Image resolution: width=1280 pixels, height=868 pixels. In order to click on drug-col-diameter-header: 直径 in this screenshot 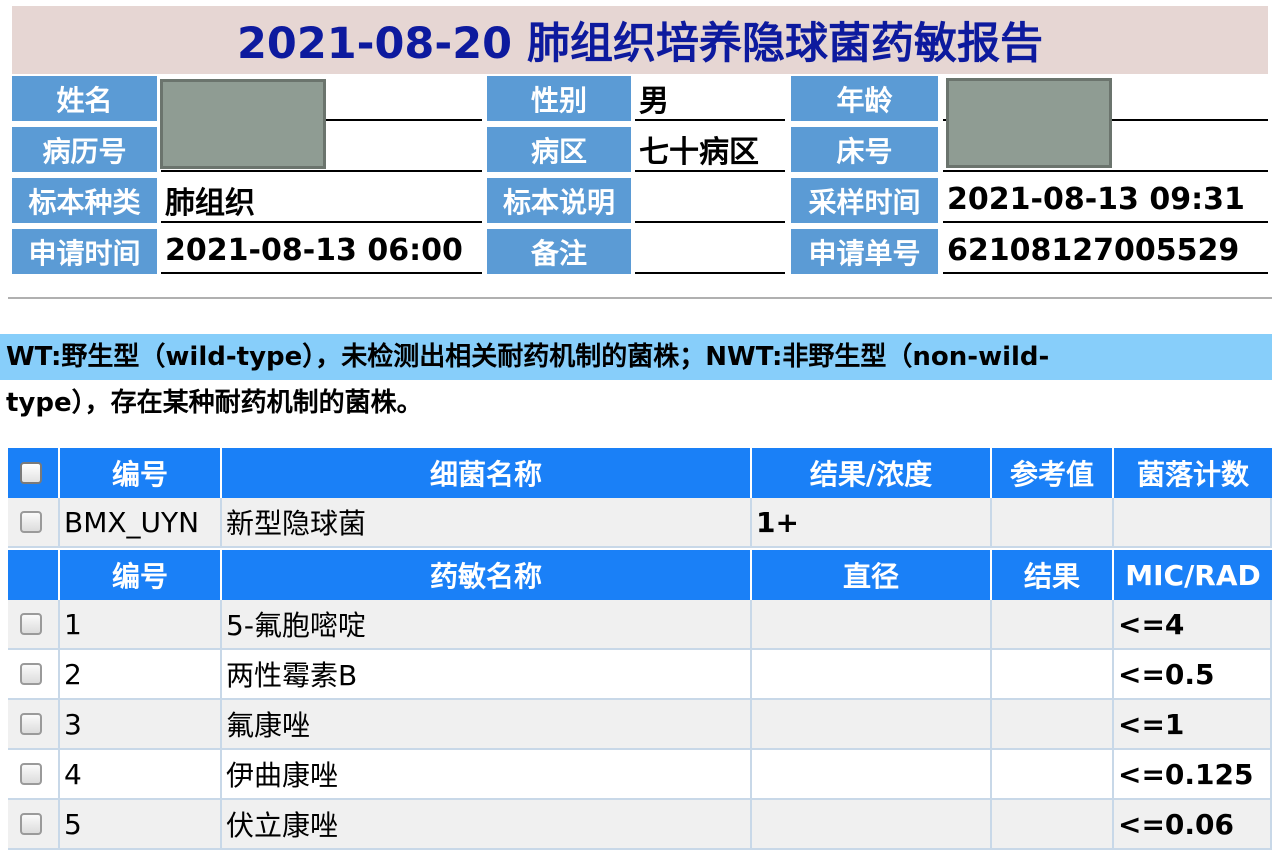, I will do `click(872, 575)`.